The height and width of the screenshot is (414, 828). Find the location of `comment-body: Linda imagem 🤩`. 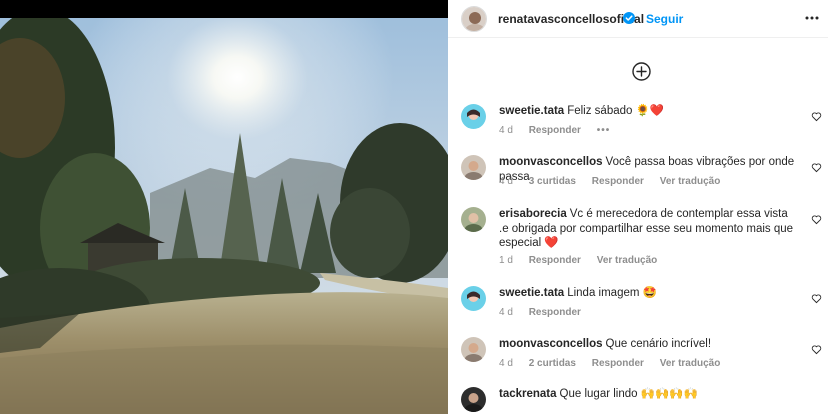

comment-body: Linda imagem 🤩 is located at coordinates (612, 293).